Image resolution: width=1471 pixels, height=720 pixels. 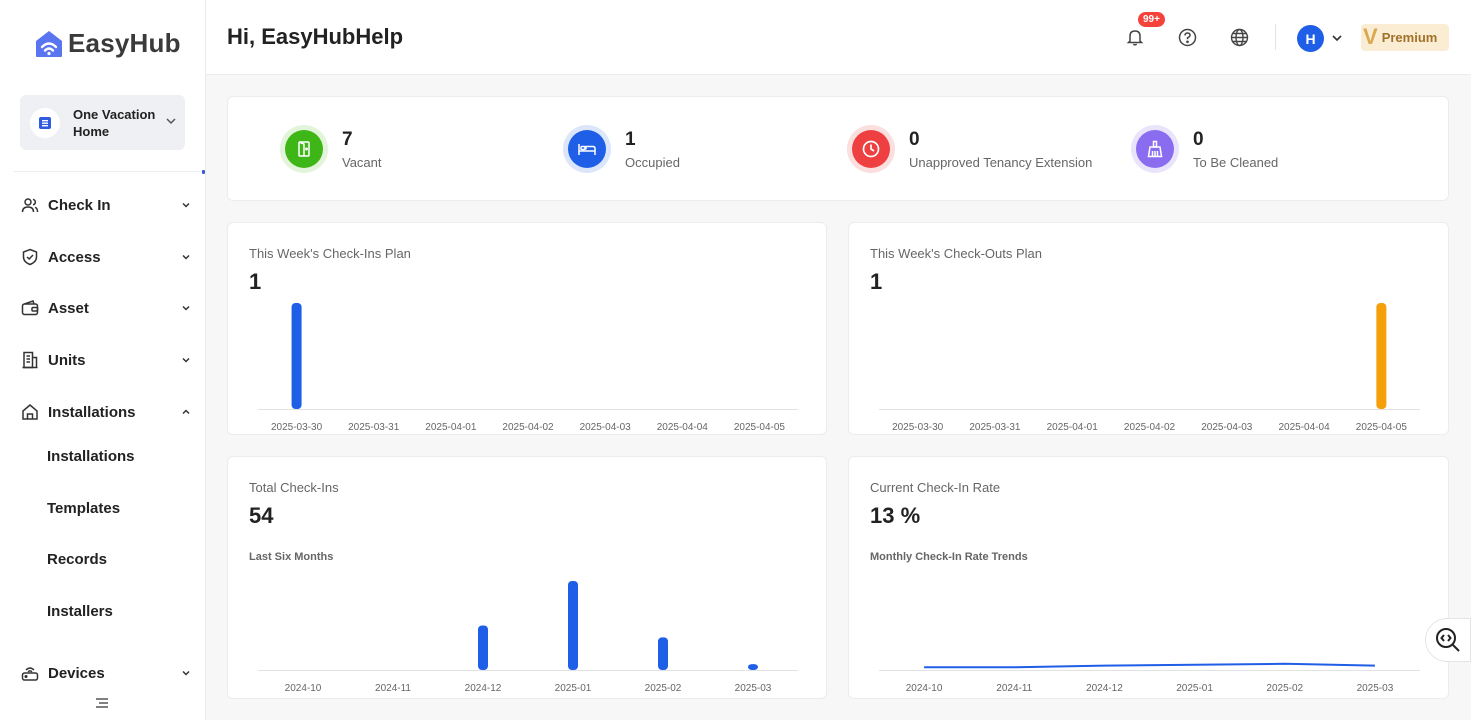 I want to click on installation-icon, so click(x=30, y=412).